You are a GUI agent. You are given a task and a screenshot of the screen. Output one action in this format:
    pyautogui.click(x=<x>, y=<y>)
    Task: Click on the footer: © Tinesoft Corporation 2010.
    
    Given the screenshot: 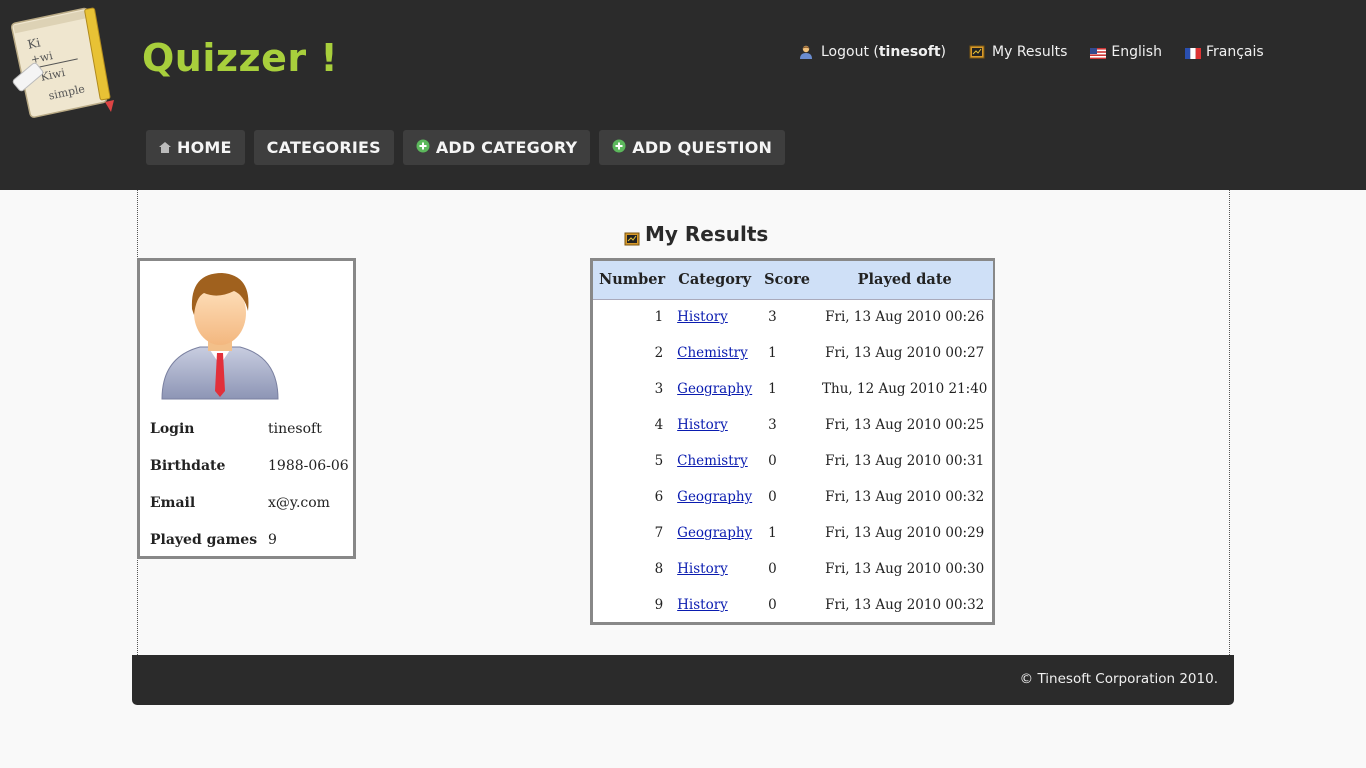 What is the action you would take?
    pyautogui.click(x=683, y=680)
    